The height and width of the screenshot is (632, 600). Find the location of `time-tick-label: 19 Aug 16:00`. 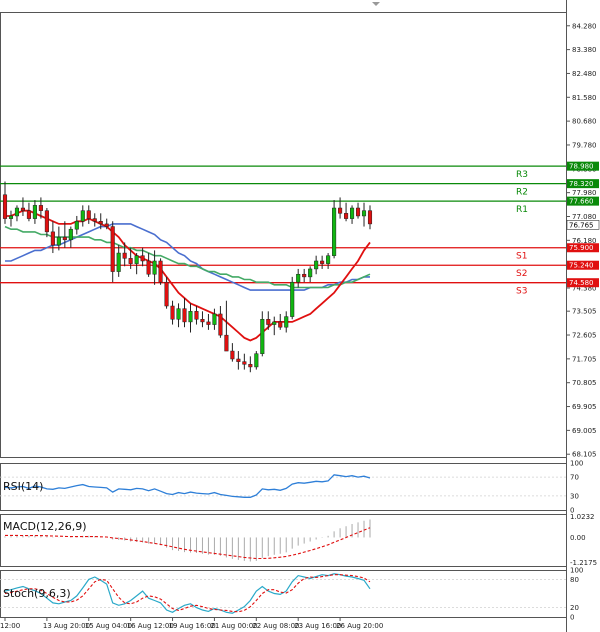

time-tick-label: 19 Aug 16:00 is located at coordinates (192, 626).